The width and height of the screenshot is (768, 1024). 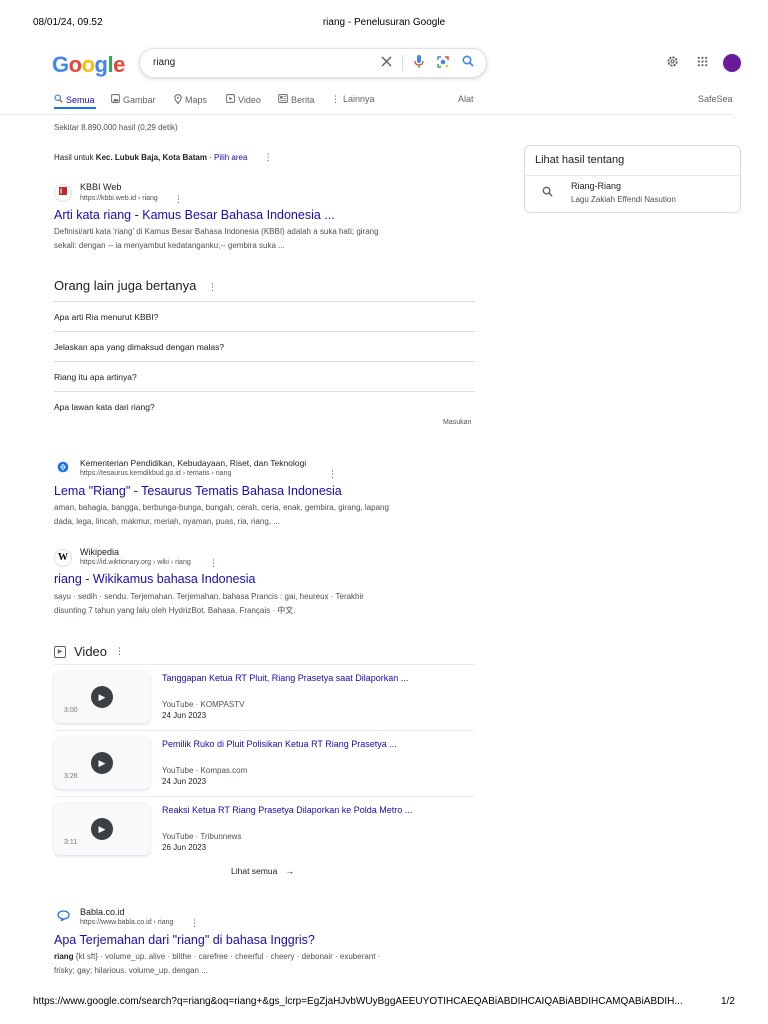 What do you see at coordinates (264, 403) in the screenshot?
I see `paa-question: Apa lawan kata dari riang?` at bounding box center [264, 403].